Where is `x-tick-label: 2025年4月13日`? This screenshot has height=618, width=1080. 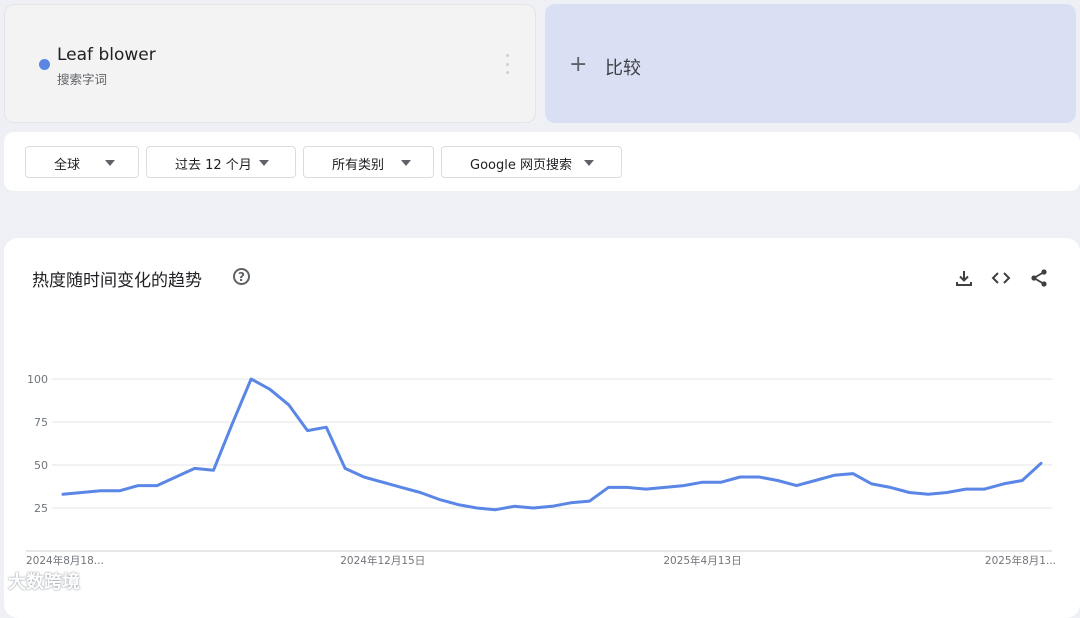 x-tick-label: 2025年4月13日 is located at coordinates (702, 560).